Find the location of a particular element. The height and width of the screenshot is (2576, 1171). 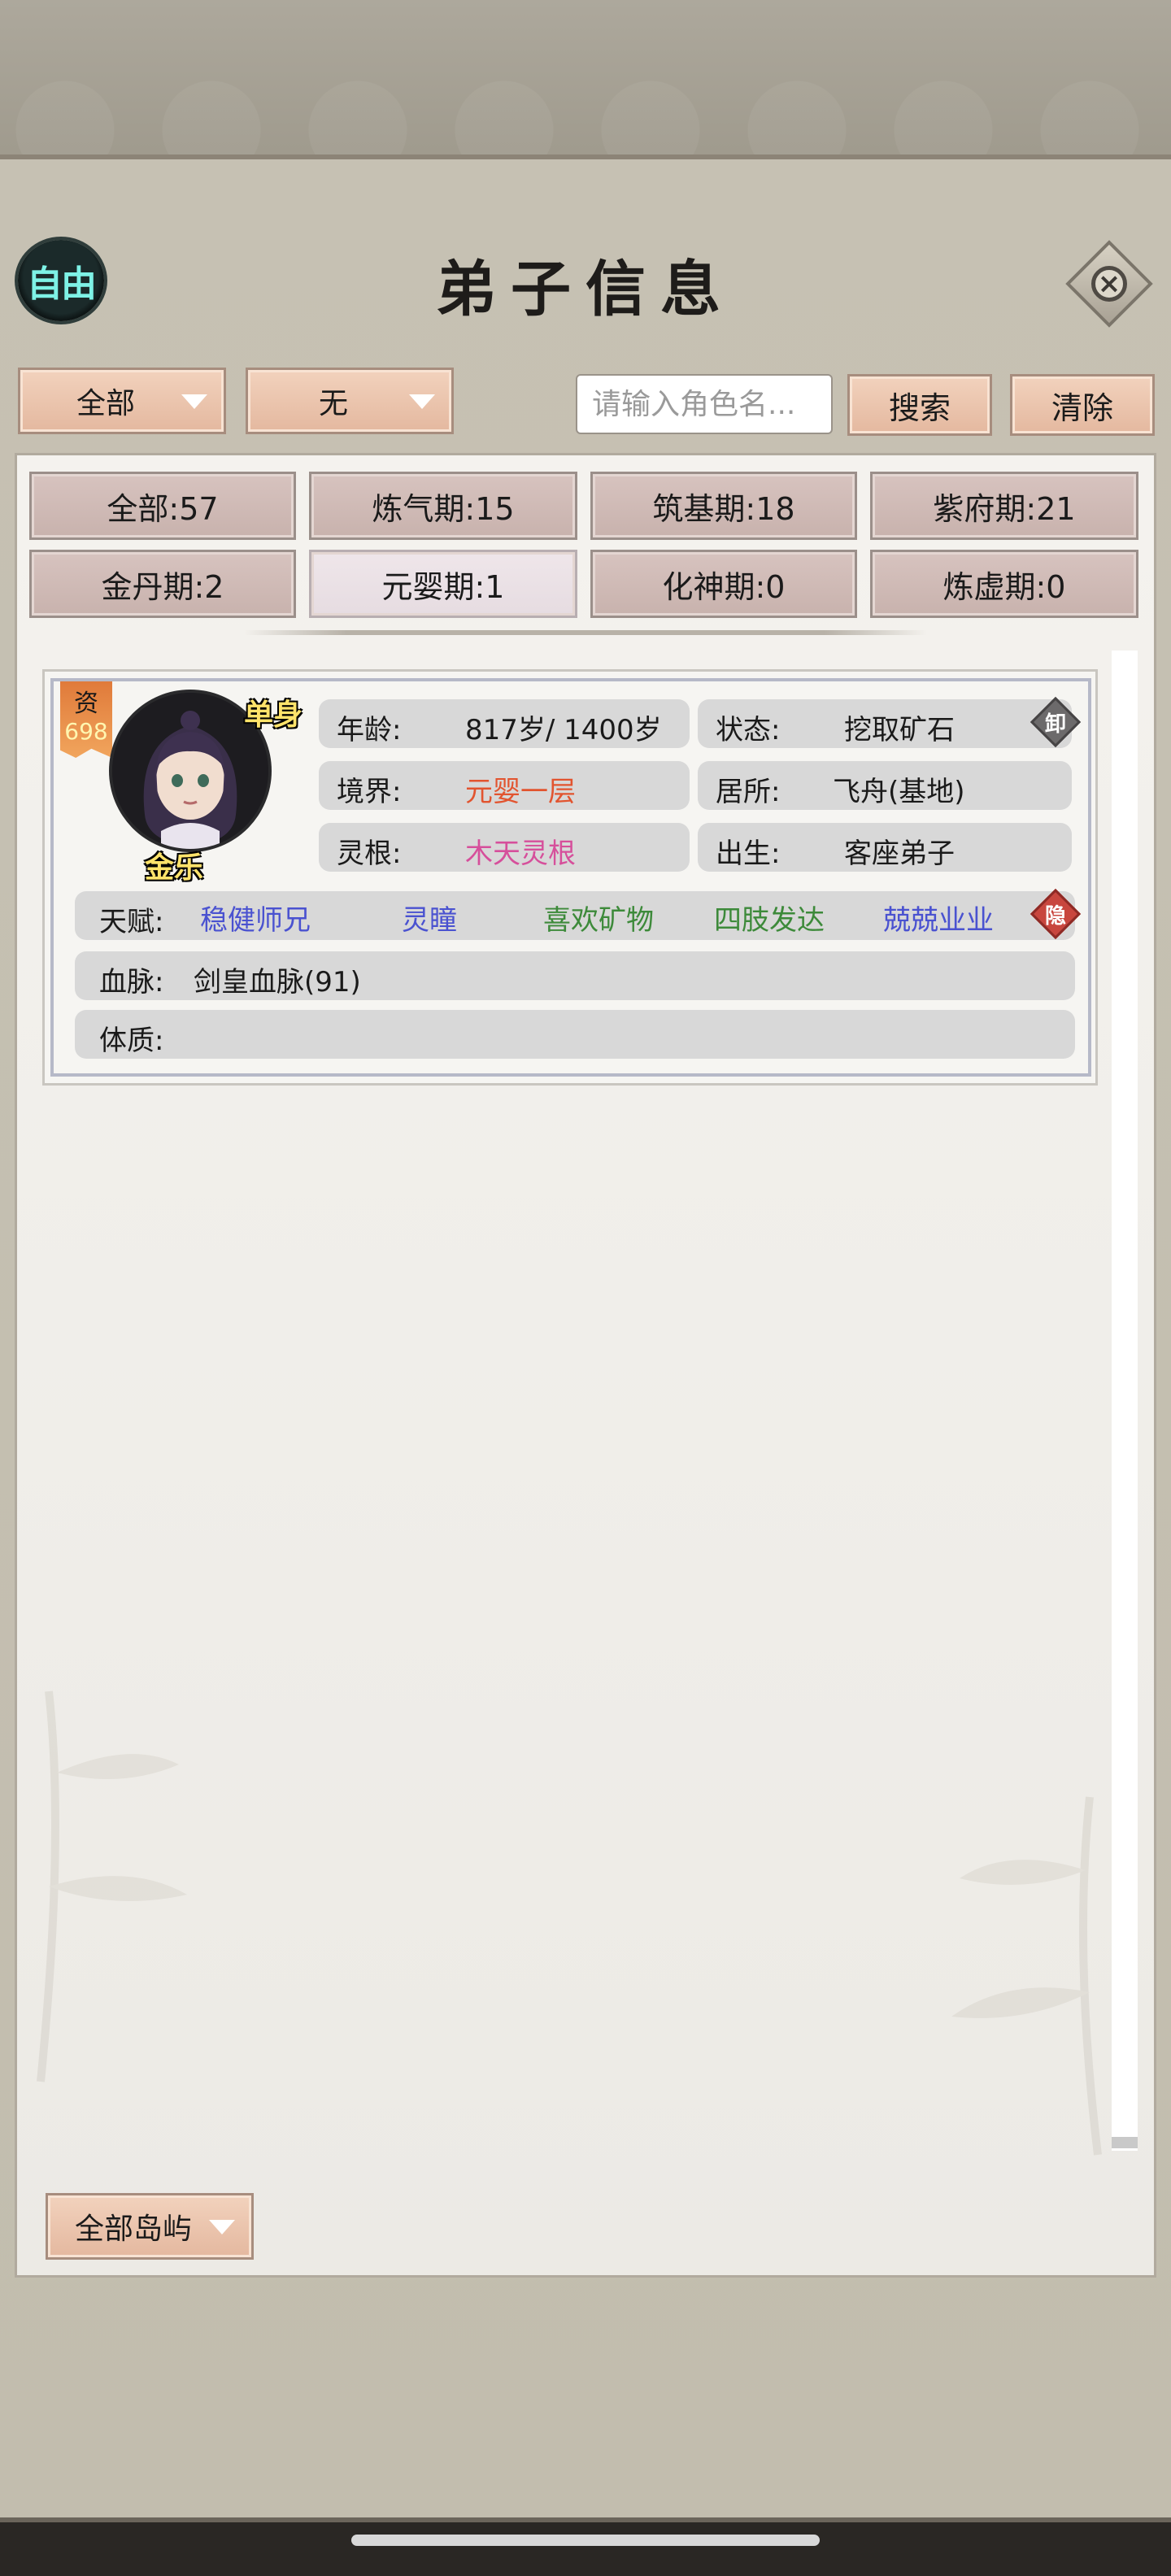

hide-button: 隐 is located at coordinates (1056, 914).